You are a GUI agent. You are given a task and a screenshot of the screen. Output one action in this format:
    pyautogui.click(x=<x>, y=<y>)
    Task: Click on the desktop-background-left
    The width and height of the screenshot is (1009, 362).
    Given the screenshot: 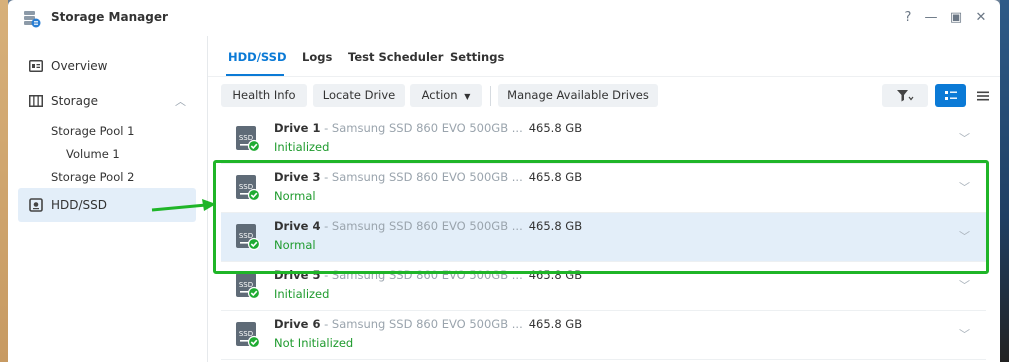 What is the action you would take?
    pyautogui.click(x=4, y=181)
    